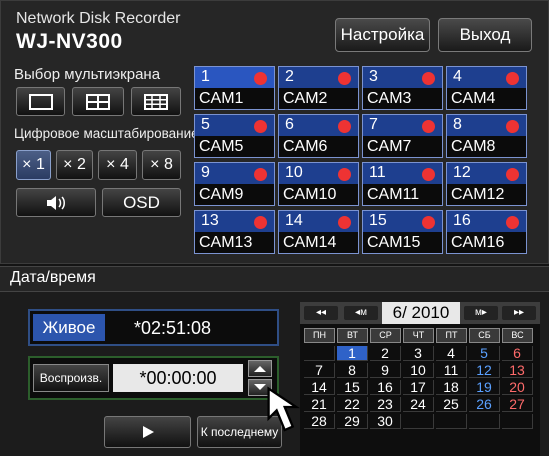 The image size is (549, 456). I want to click on calendar-day: 9, so click(385, 370).